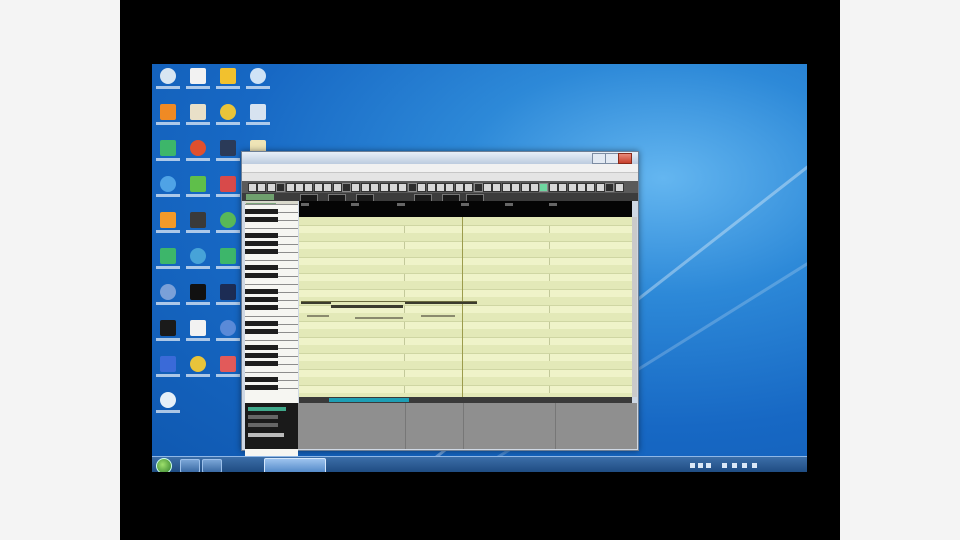 This screenshot has width=960, height=540. I want to click on tool-icon, so click(258, 114).